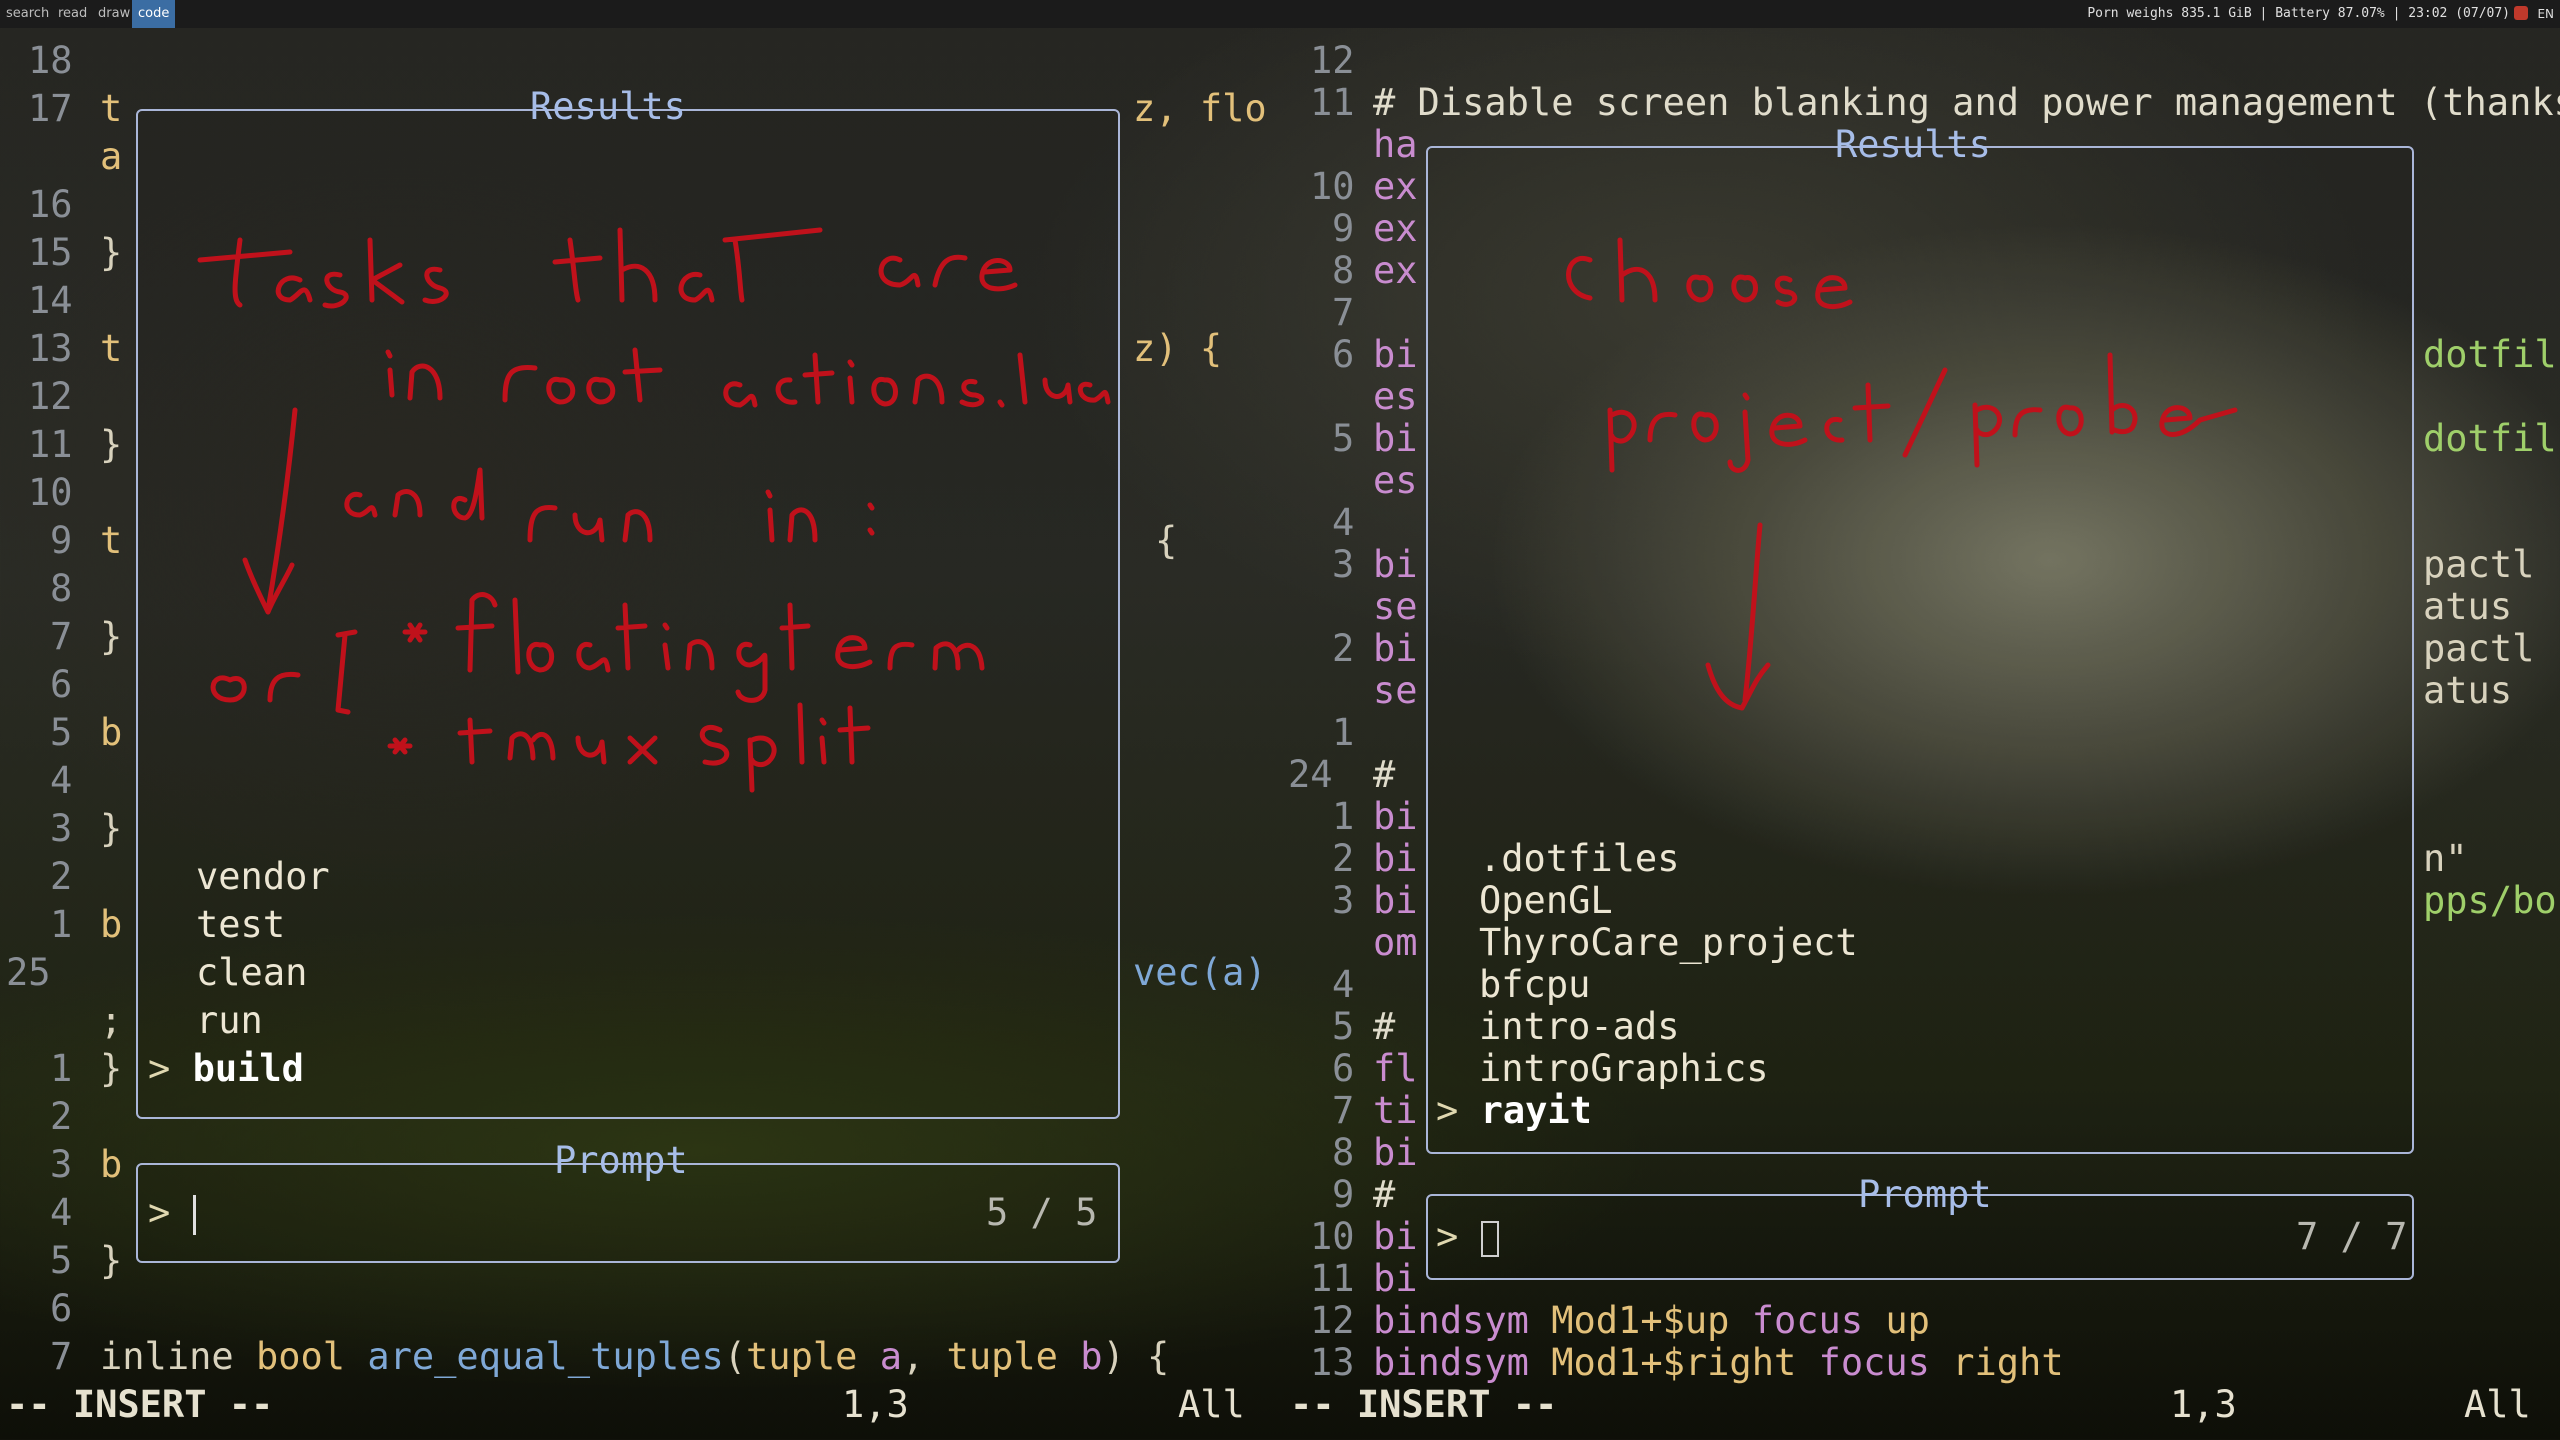  I want to click on workspace-code: code, so click(154, 14).